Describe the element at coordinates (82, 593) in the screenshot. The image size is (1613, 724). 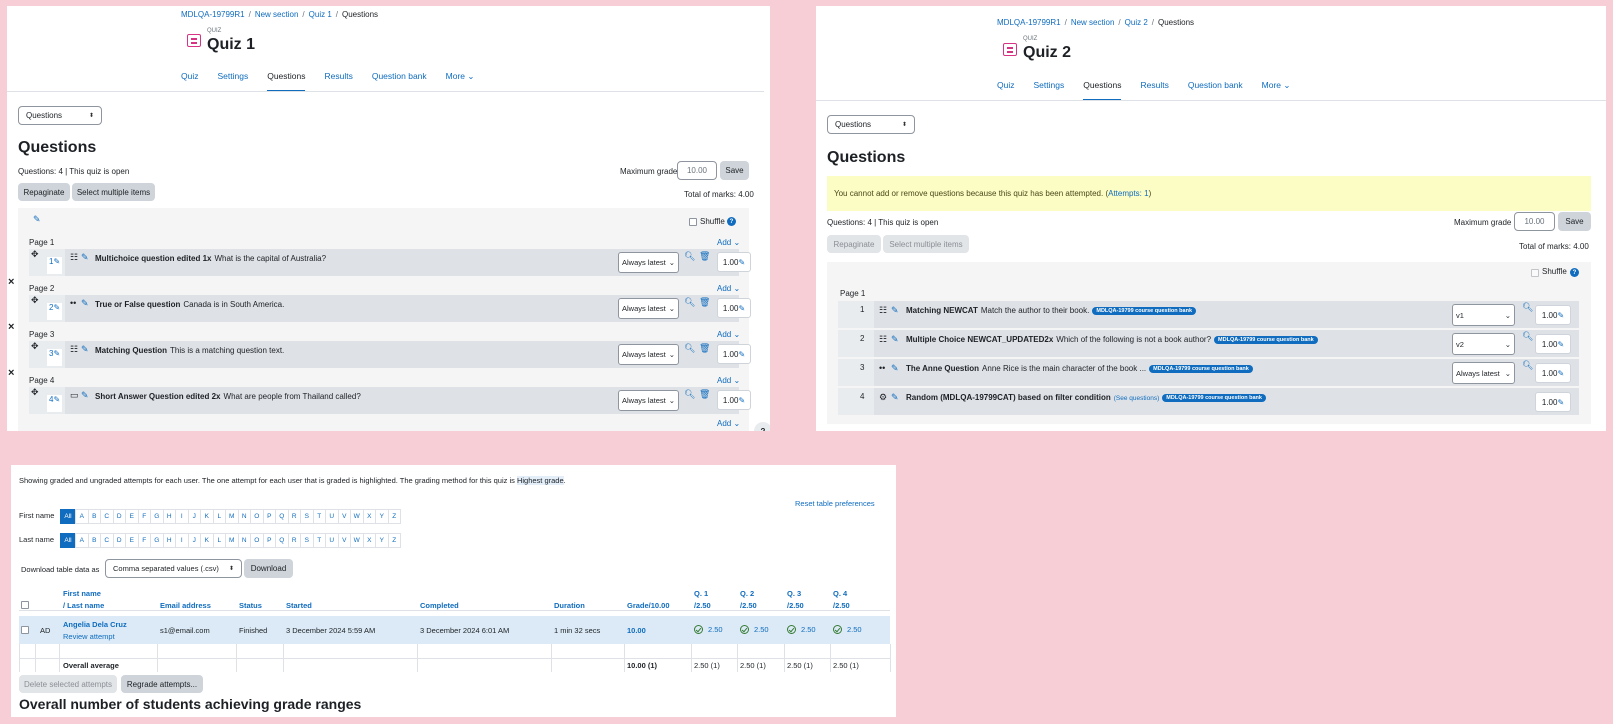
I see `col-first-name: First name` at that location.